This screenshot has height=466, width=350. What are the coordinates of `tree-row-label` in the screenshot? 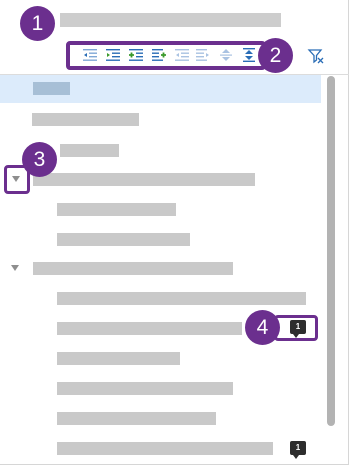 It's located at (51, 88).